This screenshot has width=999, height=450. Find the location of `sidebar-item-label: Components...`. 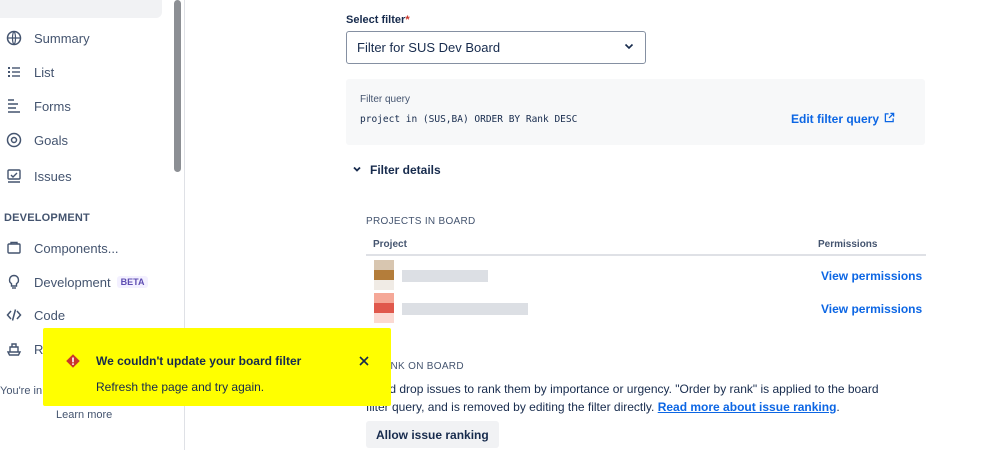

sidebar-item-label: Components... is located at coordinates (76, 248).